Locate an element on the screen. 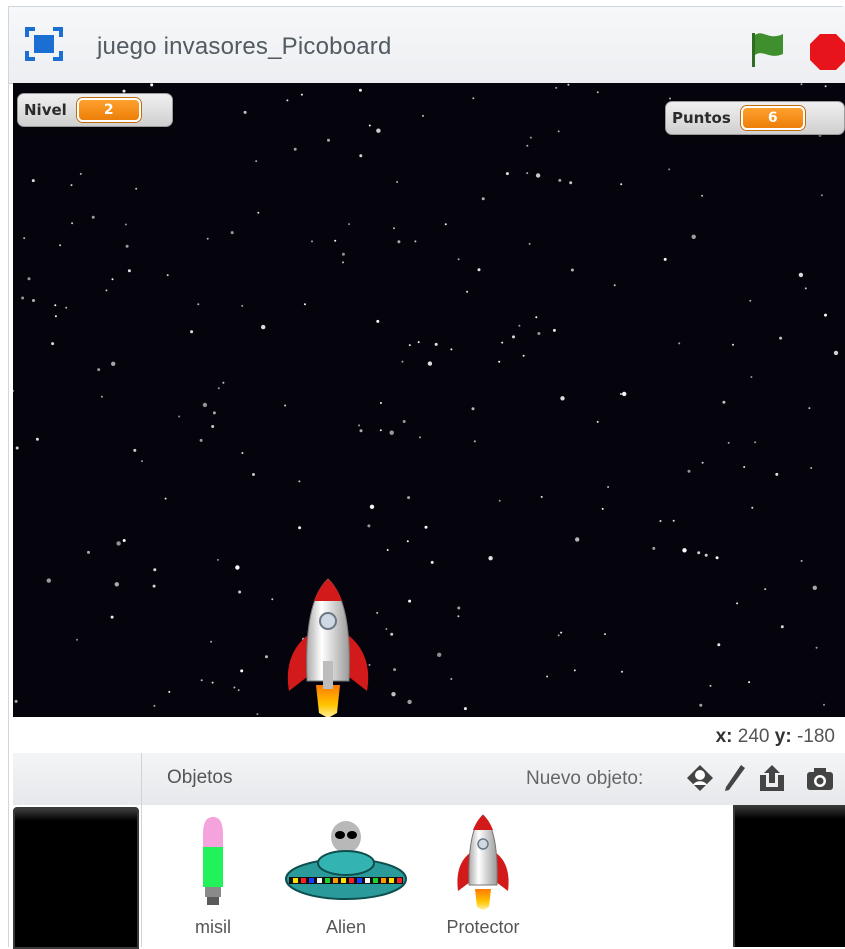 The width and height of the screenshot is (845, 949). rocket-sprite is located at coordinates (328, 645).